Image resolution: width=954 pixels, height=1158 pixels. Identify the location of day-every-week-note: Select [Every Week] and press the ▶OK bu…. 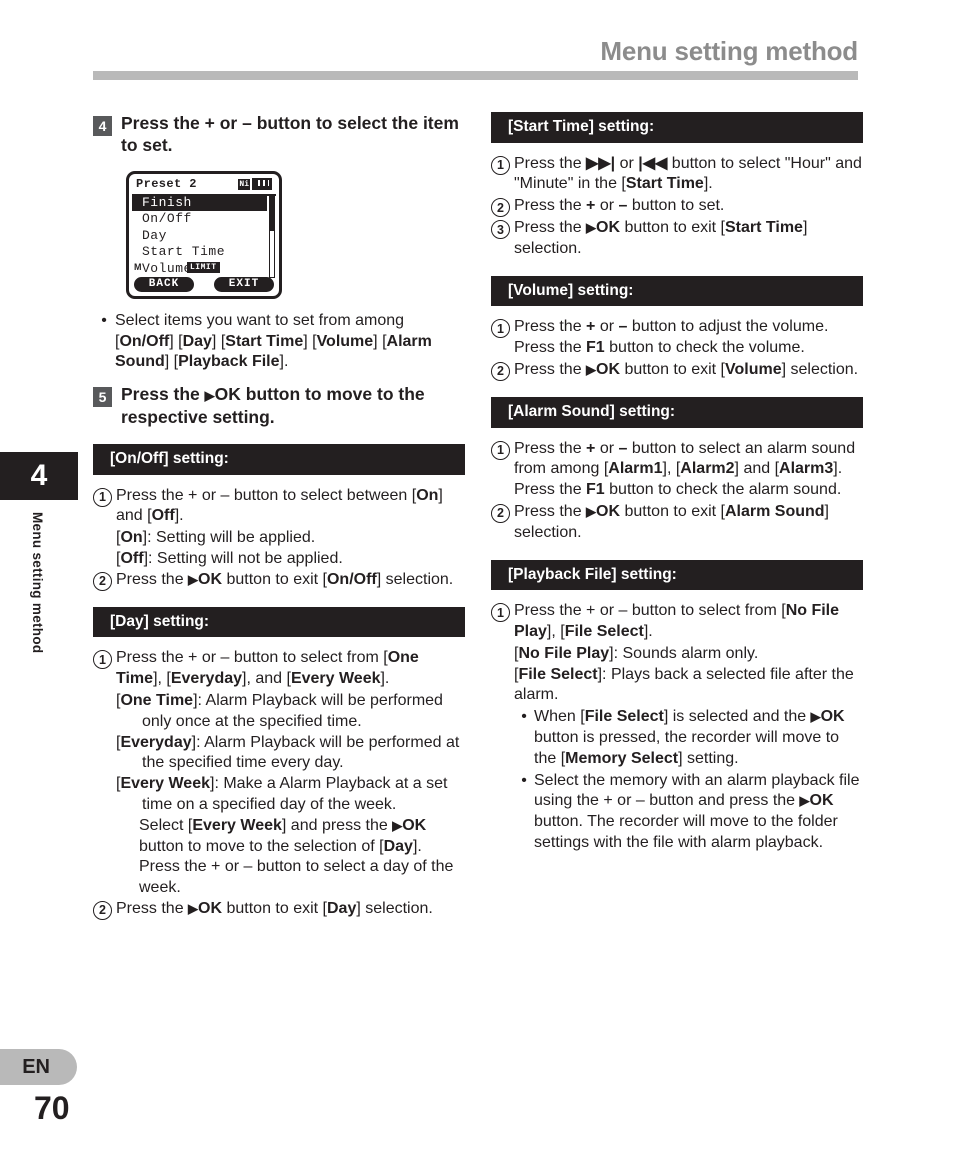
(296, 856).